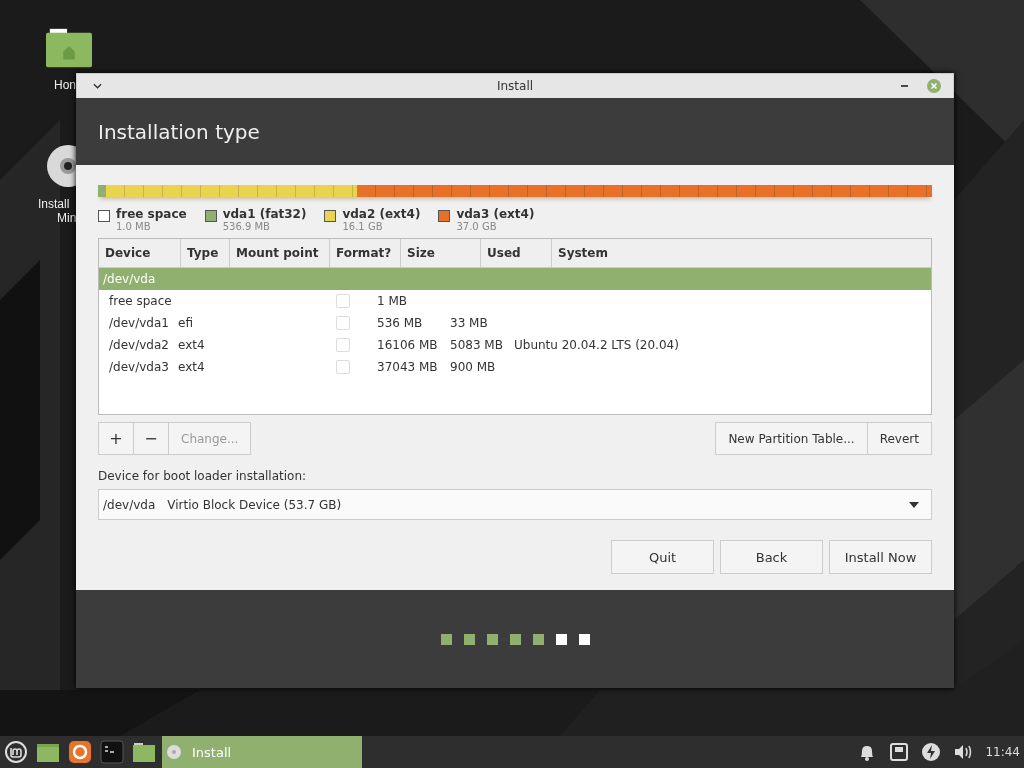  Describe the element at coordinates (476, 345) in the screenshot. I see `table-cell: 5083 MB` at that location.